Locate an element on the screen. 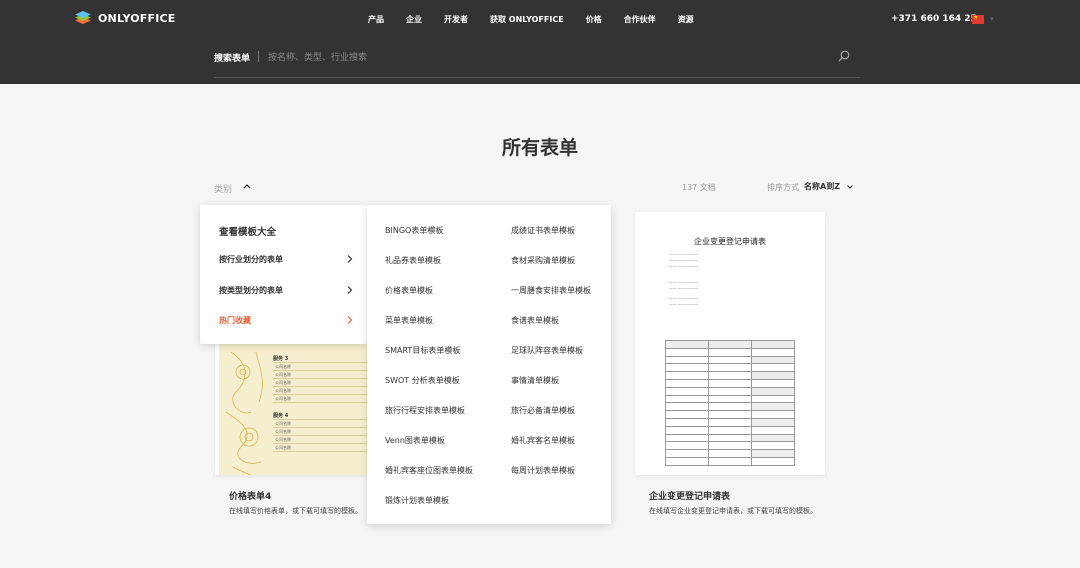 The image size is (1080, 568). template-link: Venn图表单模板 is located at coordinates (415, 440).